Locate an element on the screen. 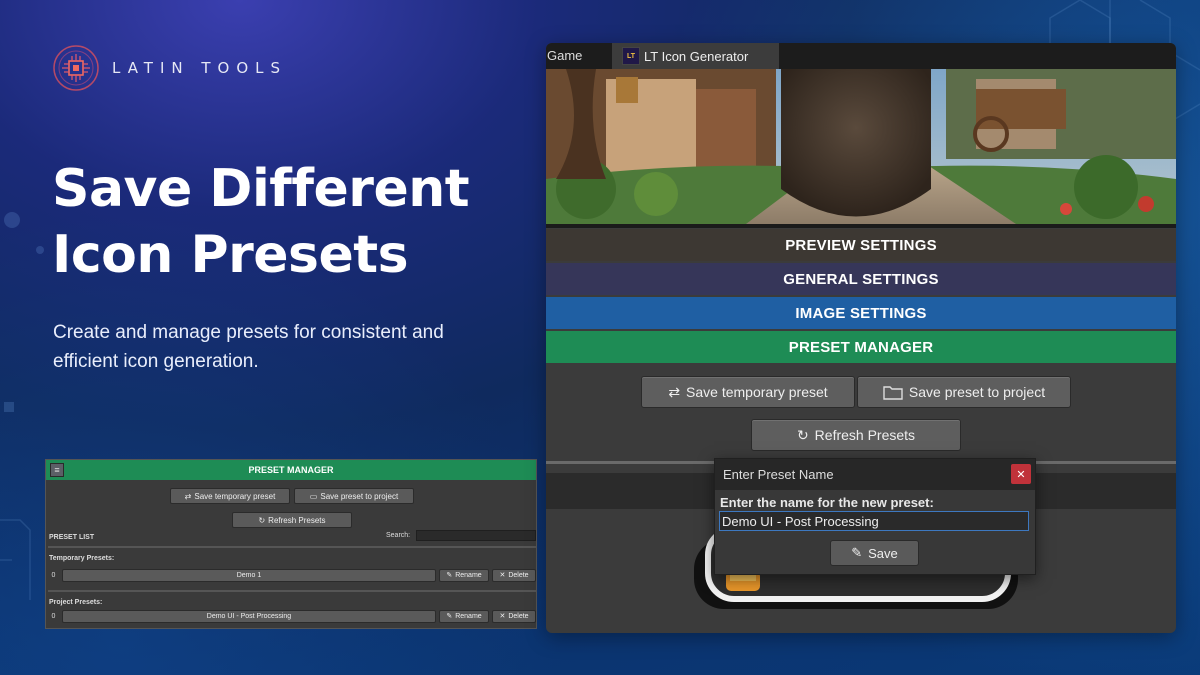  dialog-title-bar: Enter Preset Name ✕ is located at coordinates (875, 474).